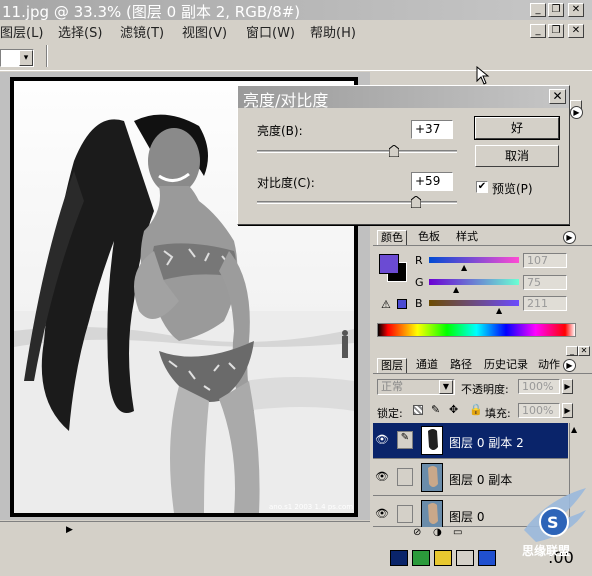 The width and height of the screenshot is (592, 576). What do you see at coordinates (567, 410) in the screenshot?
I see `fill-arrow-icon: ▶` at bounding box center [567, 410].